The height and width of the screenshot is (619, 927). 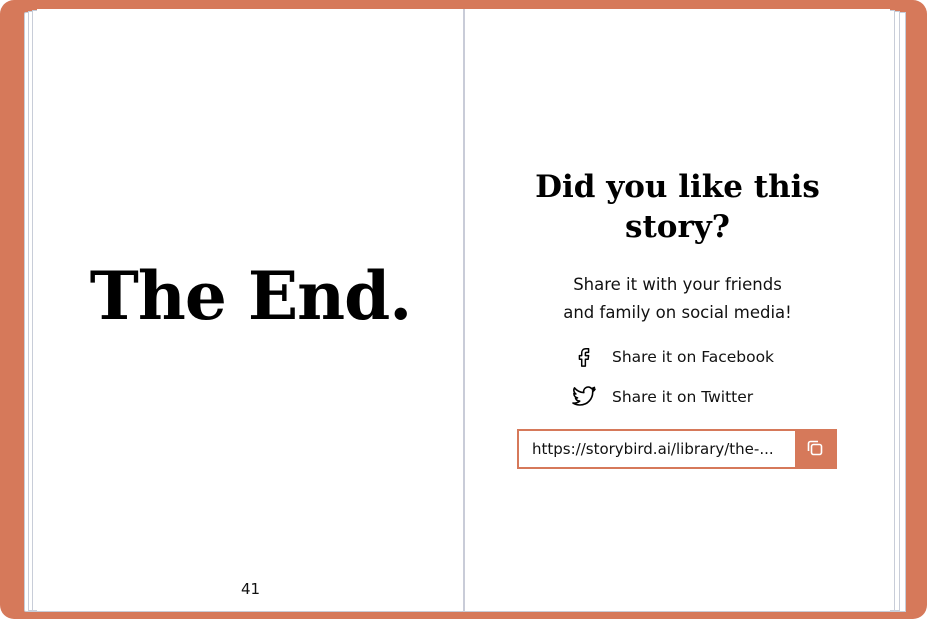 I want to click on copy-icon, so click(x=815, y=449).